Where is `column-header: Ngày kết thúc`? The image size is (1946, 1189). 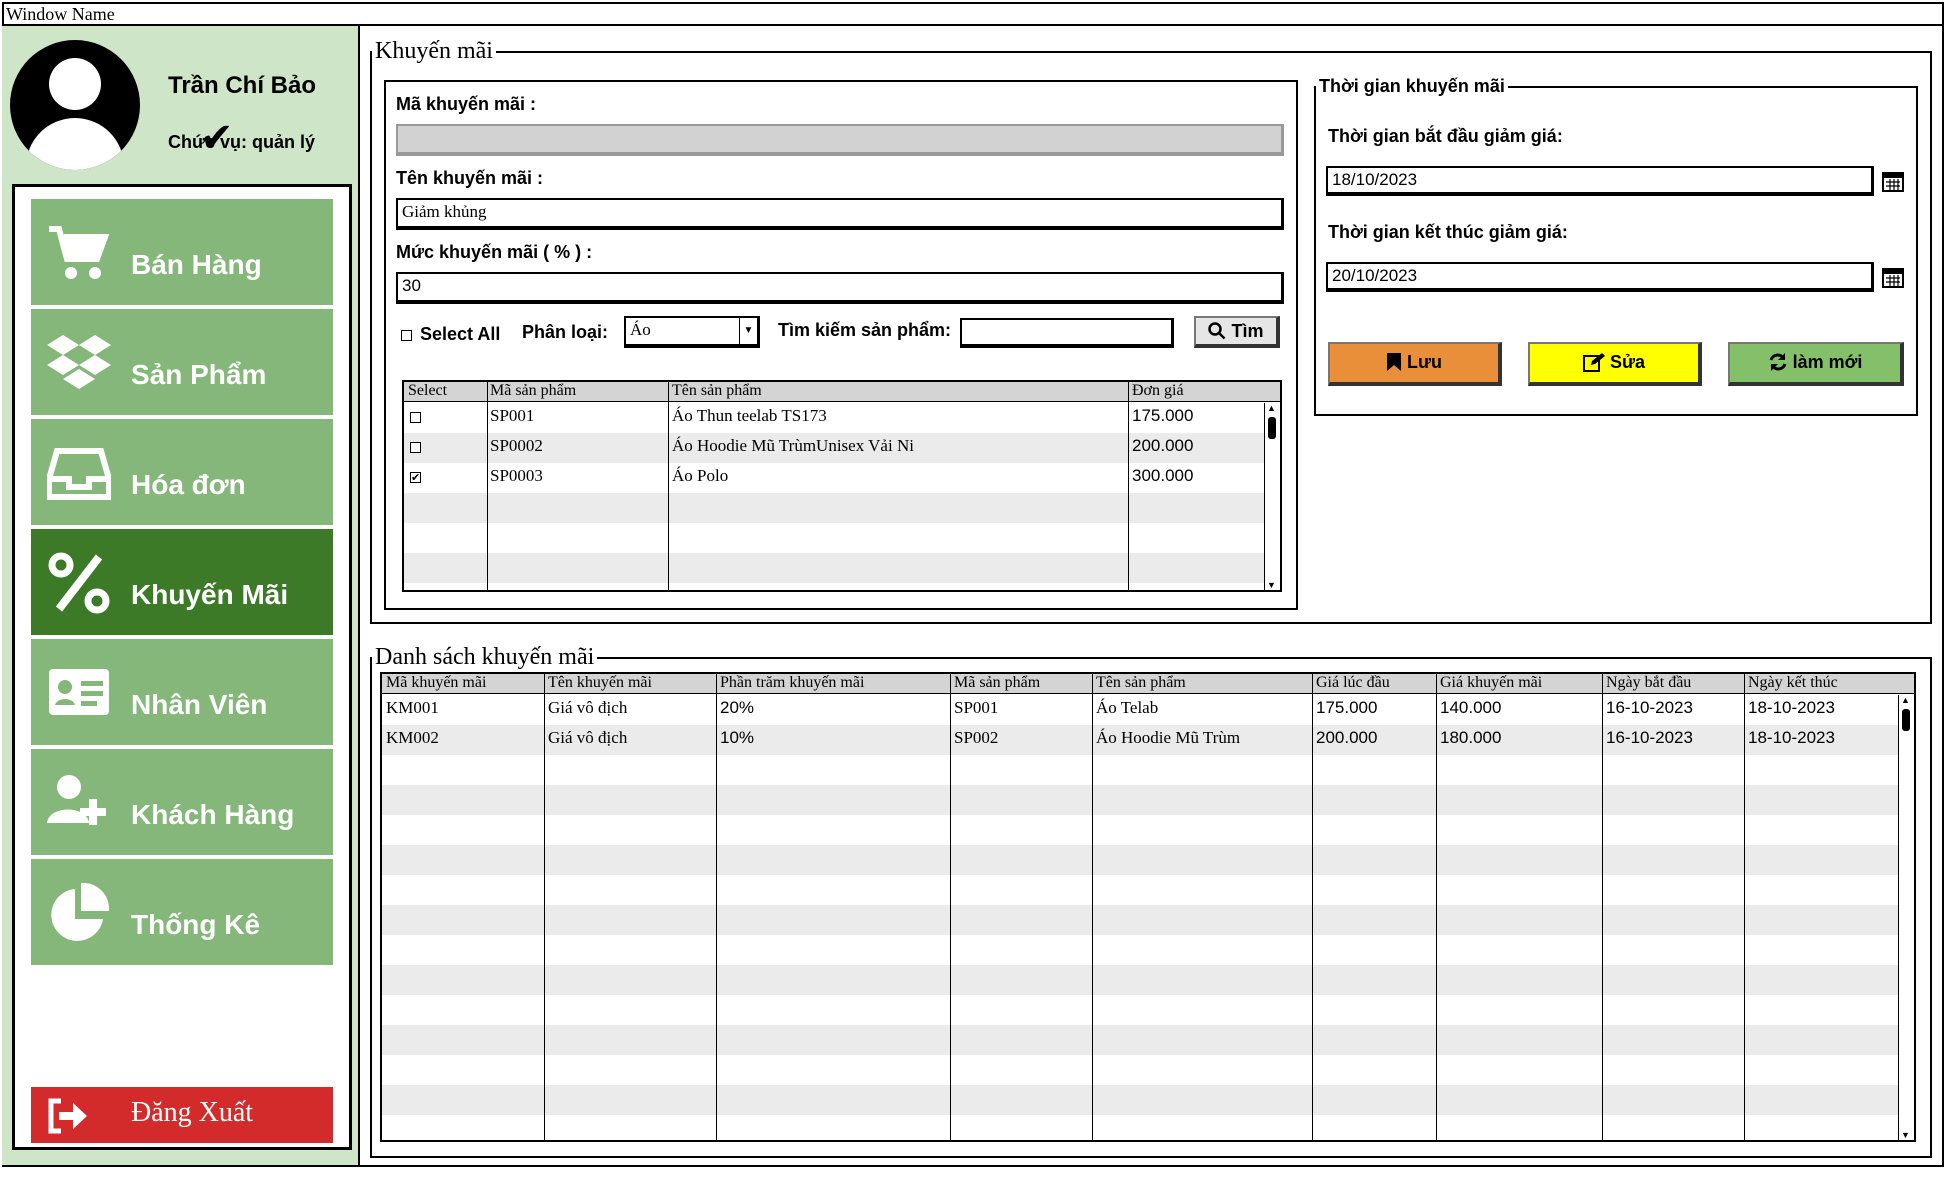
column-header: Ngày kết thúc is located at coordinates (1793, 683).